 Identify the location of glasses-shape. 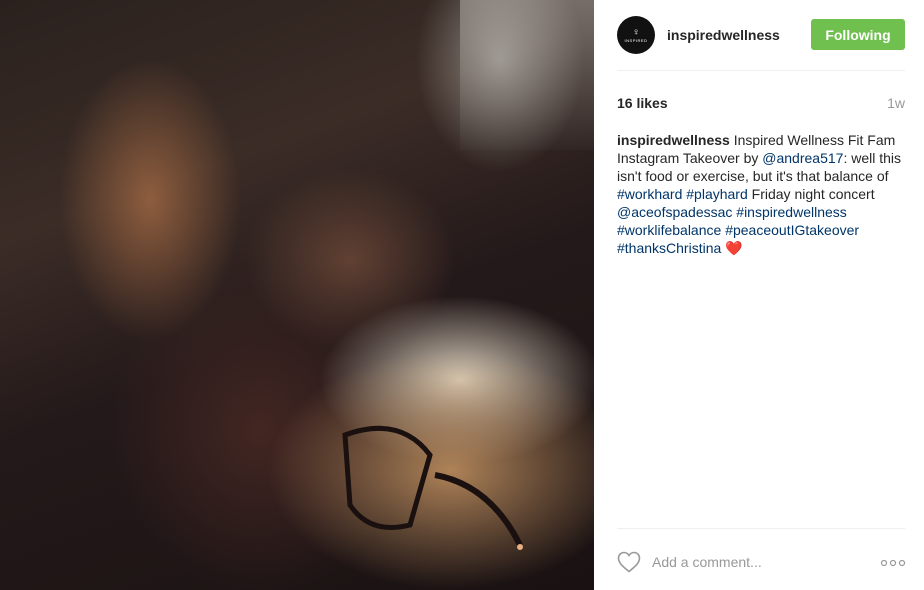
(432, 487).